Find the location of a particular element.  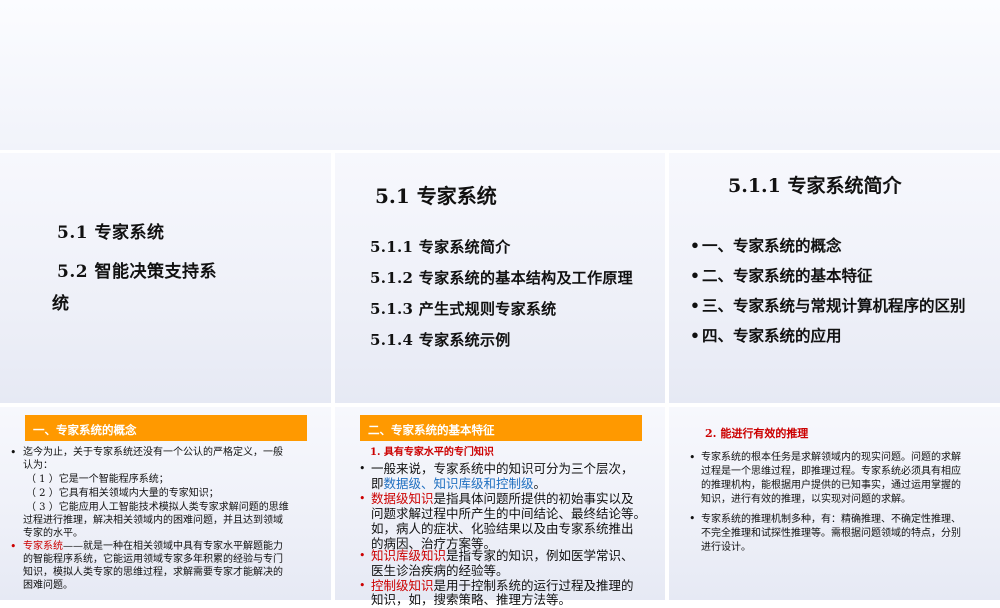

slide5-subtitle: 1. 具有专家水平的专门知识 is located at coordinates (432, 452).